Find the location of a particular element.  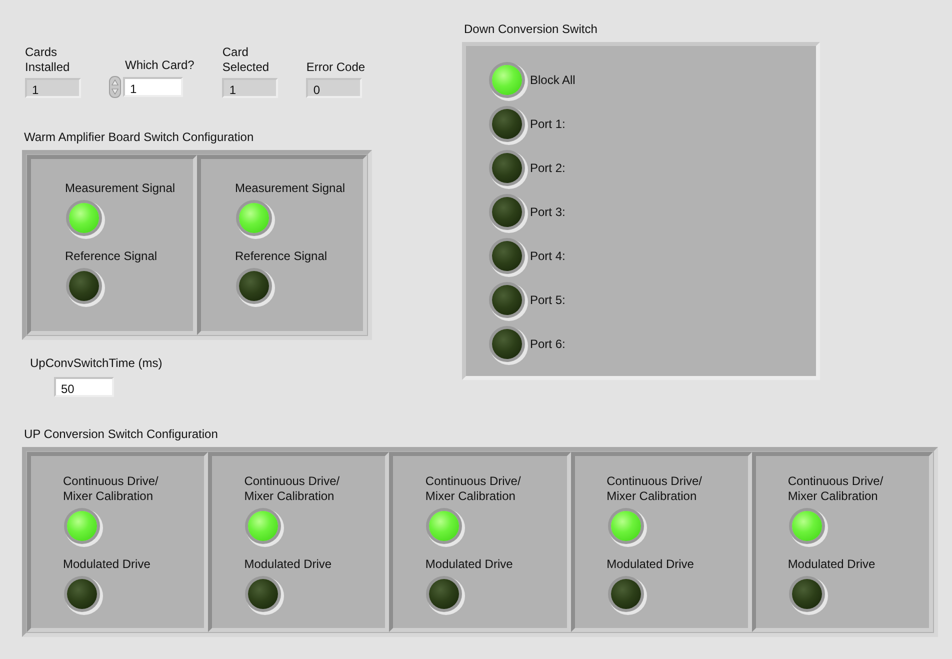

spinner-icon is located at coordinates (115, 87).